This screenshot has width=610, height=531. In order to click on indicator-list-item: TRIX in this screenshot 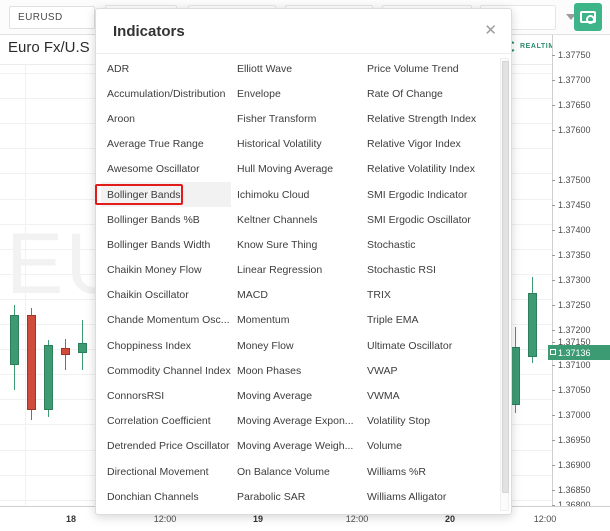, I will do `click(431, 295)`.